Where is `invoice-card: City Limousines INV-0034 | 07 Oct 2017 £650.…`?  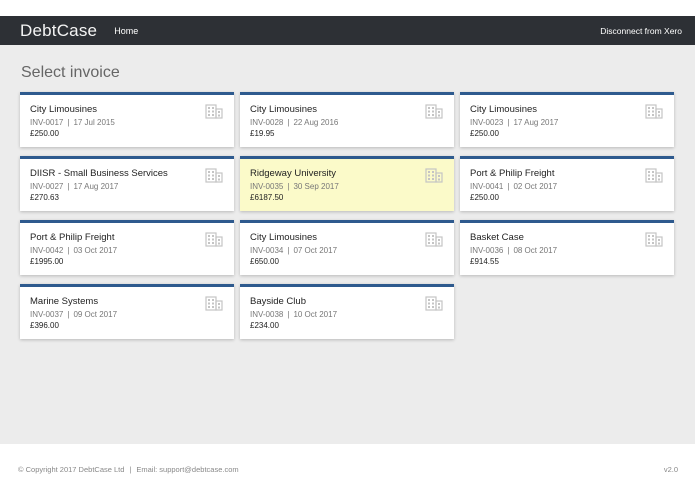 invoice-card: City Limousines INV-0034 | 07 Oct 2017 £650.… is located at coordinates (347, 247).